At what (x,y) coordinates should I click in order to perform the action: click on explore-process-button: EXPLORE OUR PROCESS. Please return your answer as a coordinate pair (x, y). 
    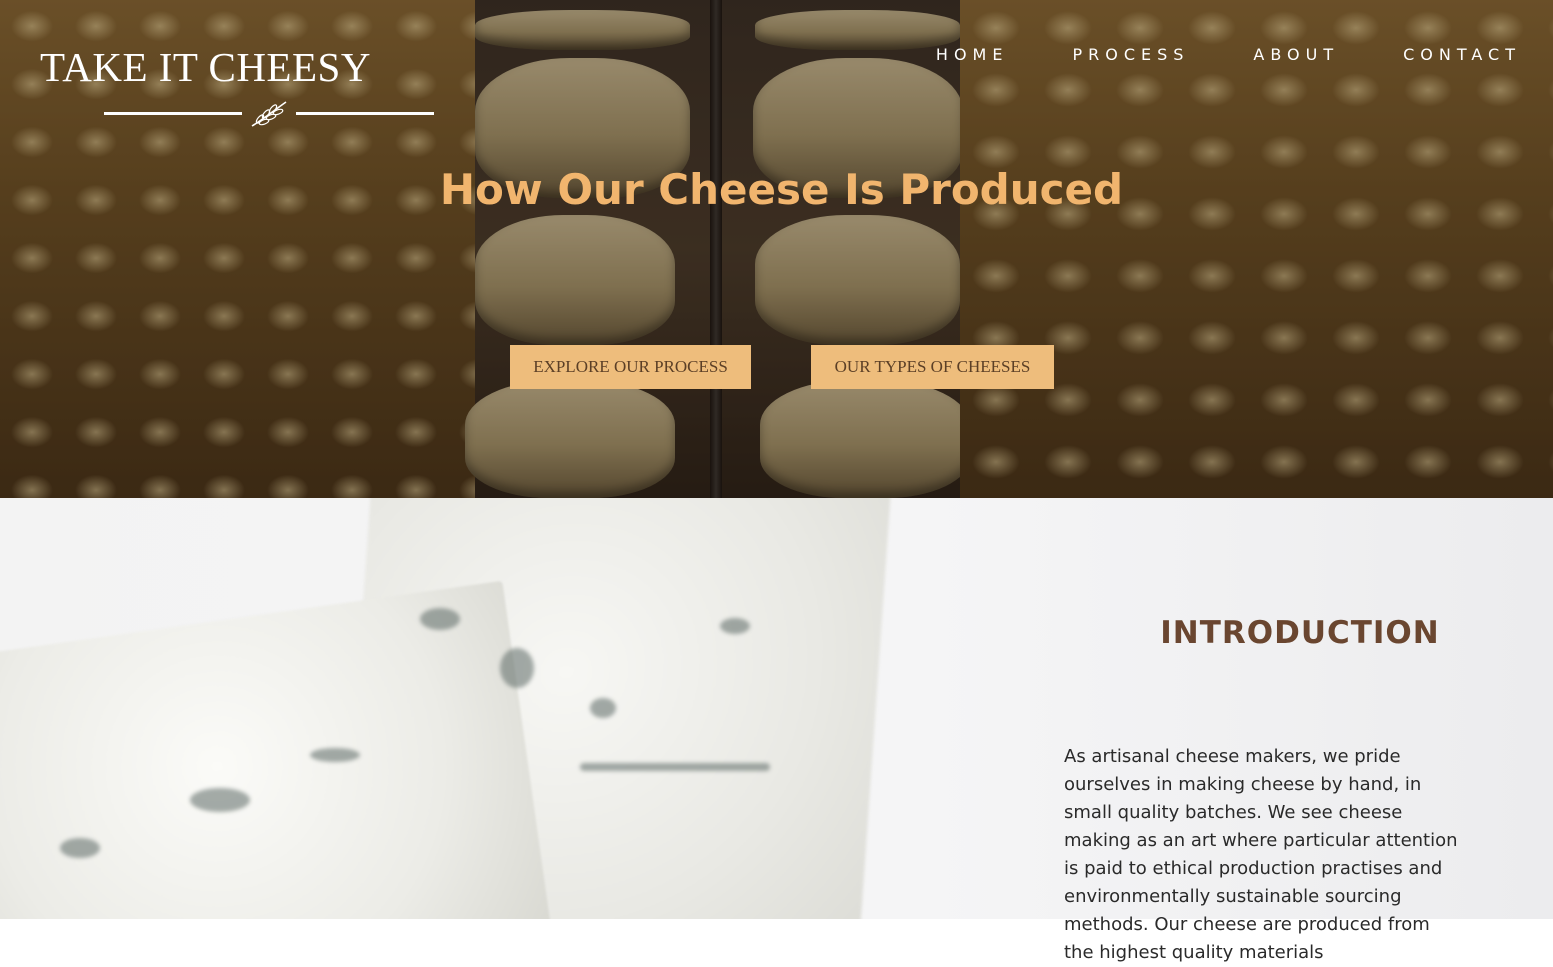
    Looking at the image, I should click on (630, 367).